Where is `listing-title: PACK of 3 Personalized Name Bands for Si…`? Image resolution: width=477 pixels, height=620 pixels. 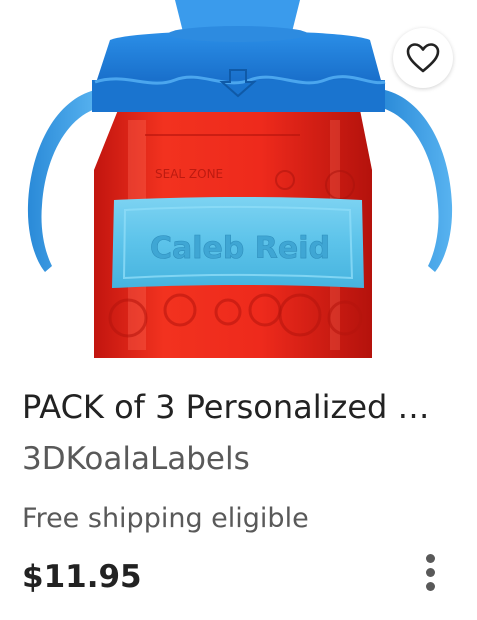
listing-title: PACK of 3 Personalized Name Bands for Si… is located at coordinates (232, 407).